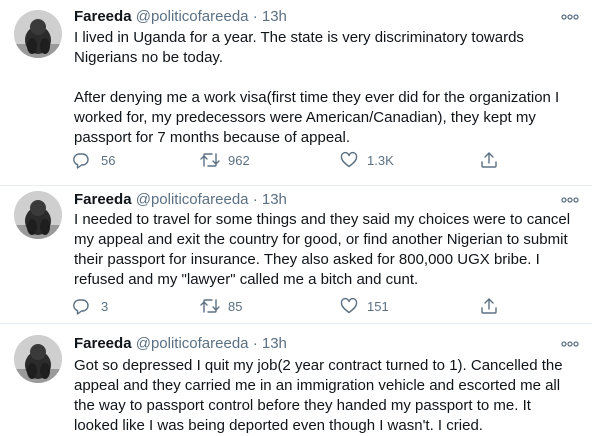  Describe the element at coordinates (90, 306) in the screenshot. I see `reply-button: 3` at that location.